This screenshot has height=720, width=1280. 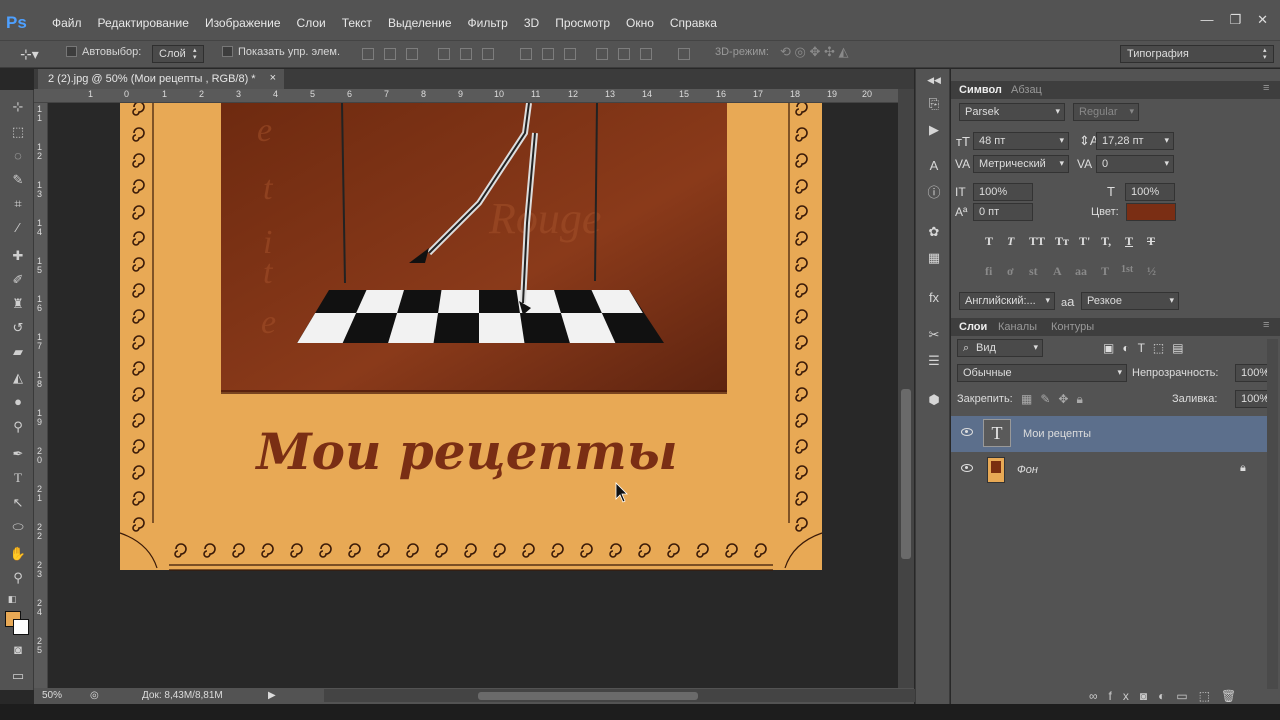 I want to click on menu-type: Текст, so click(x=357, y=23).